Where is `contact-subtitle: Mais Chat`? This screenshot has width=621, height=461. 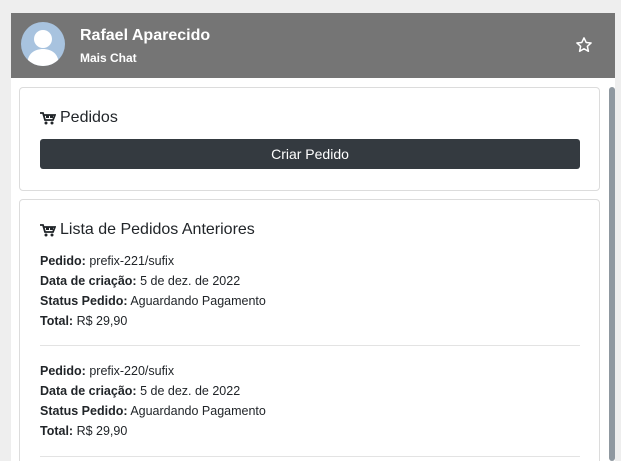 contact-subtitle: Mais Chat is located at coordinates (108, 58).